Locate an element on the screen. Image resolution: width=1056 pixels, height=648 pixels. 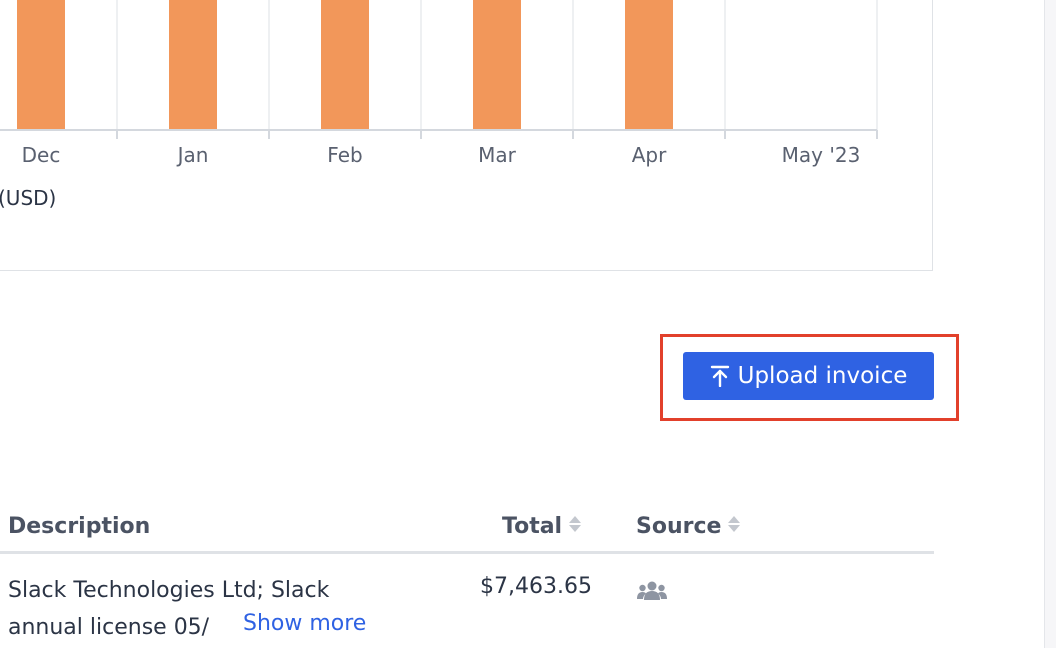
upload-arrow-icon is located at coordinates (720, 376).